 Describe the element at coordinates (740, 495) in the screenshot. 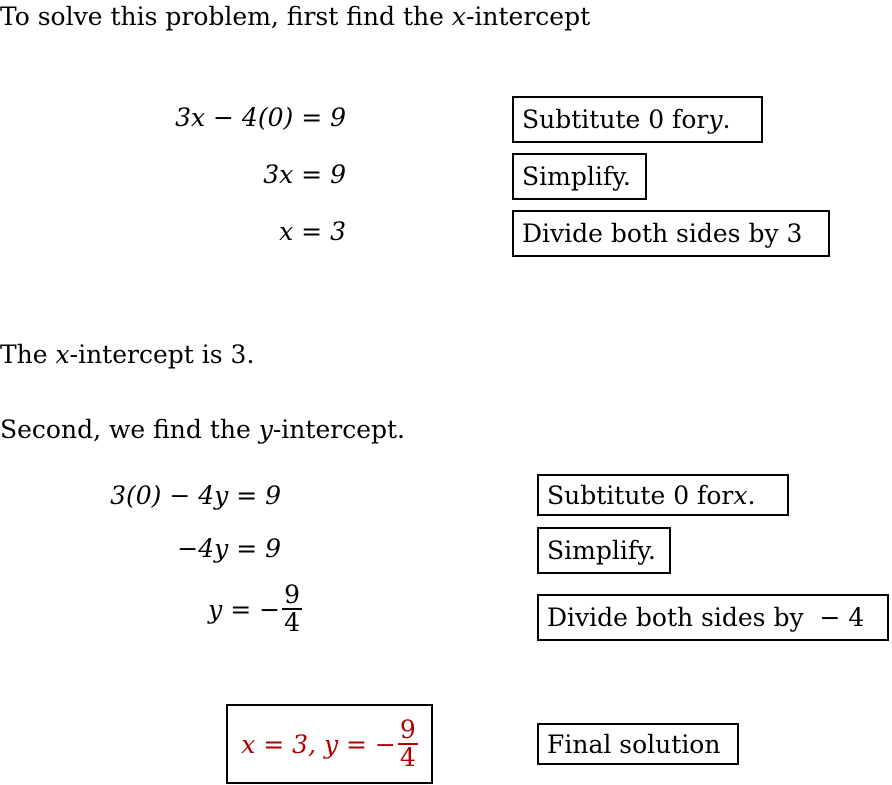

I see `step-note-variable: x` at that location.